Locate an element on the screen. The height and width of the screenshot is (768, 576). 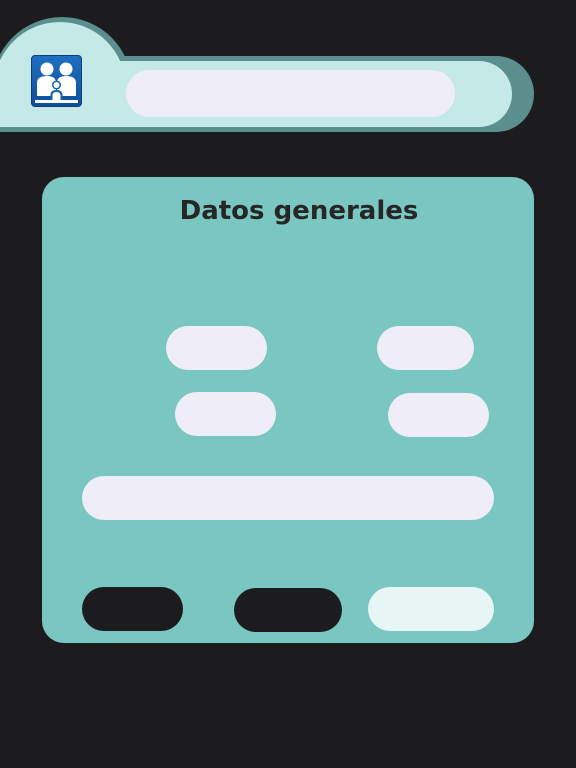
form-field-wide is located at coordinates (288, 498).